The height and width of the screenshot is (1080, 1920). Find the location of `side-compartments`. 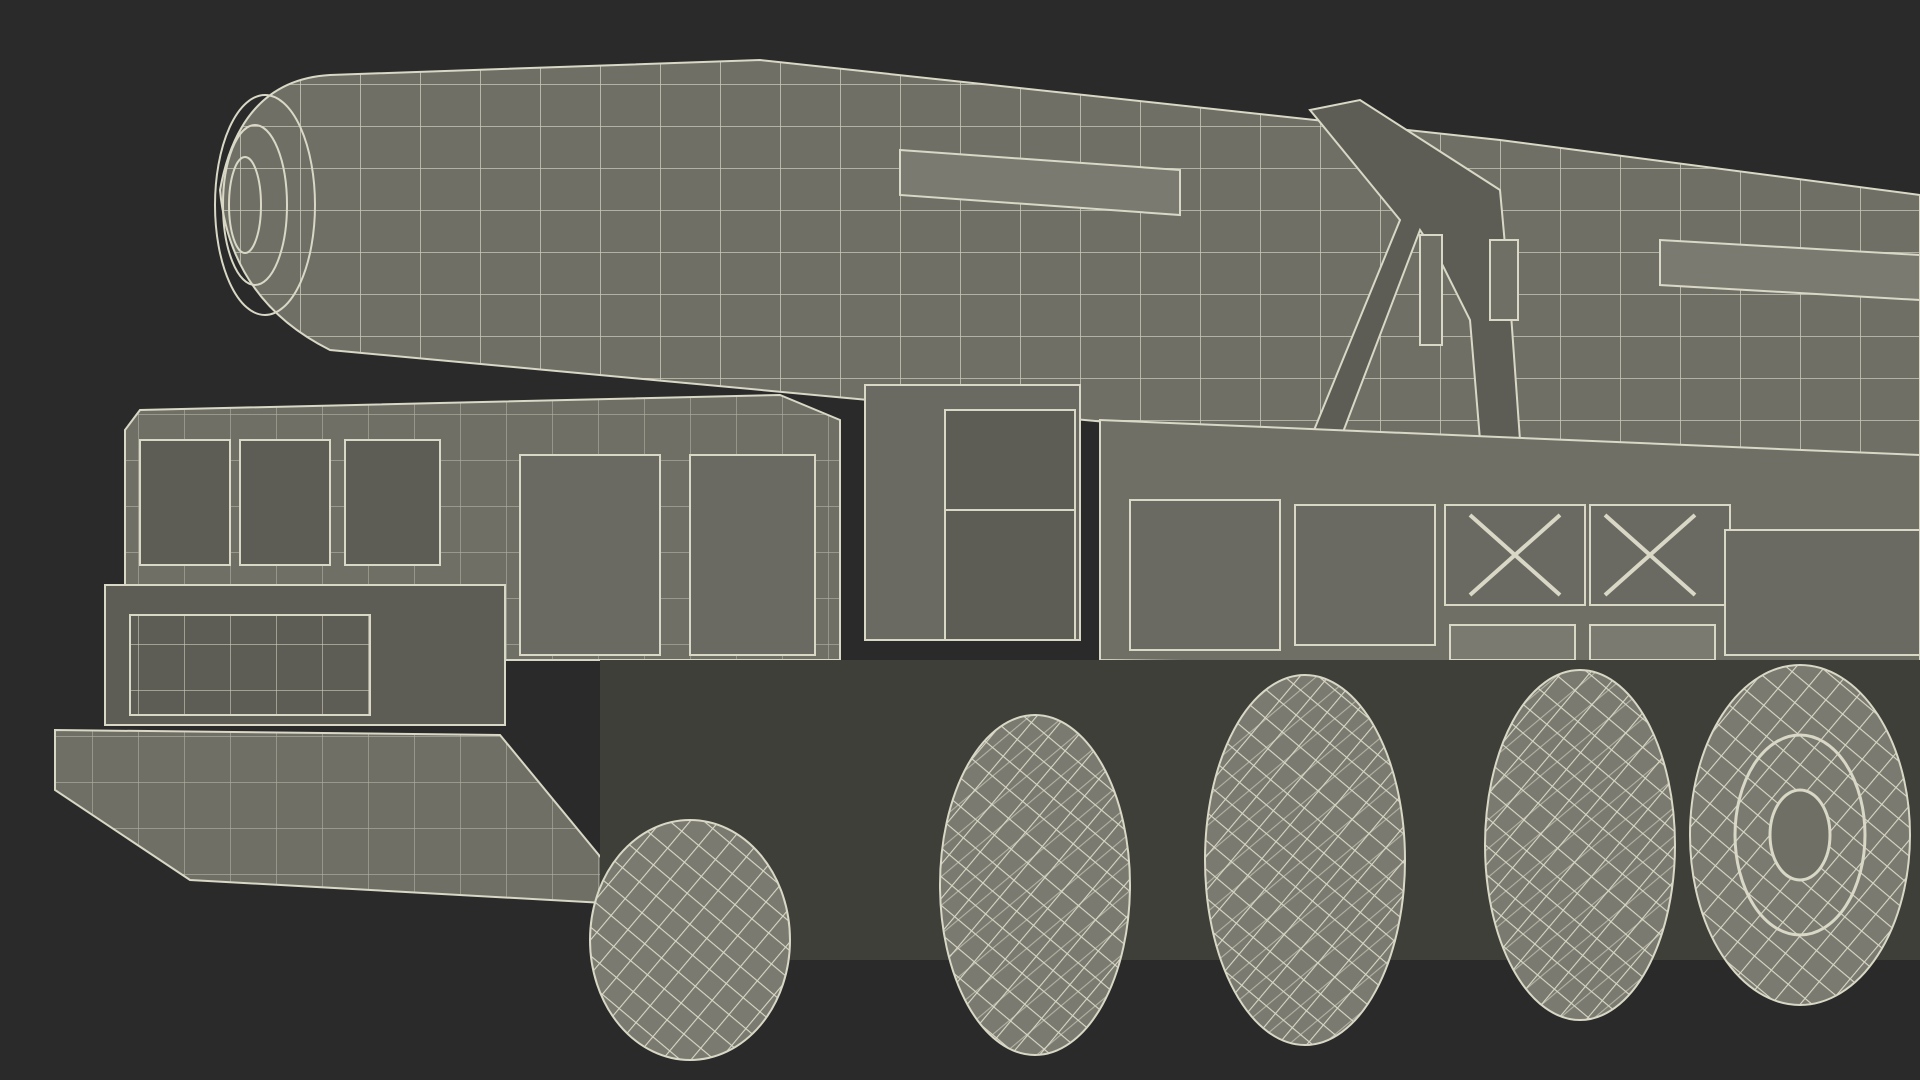

side-compartments is located at coordinates (1509, 545).